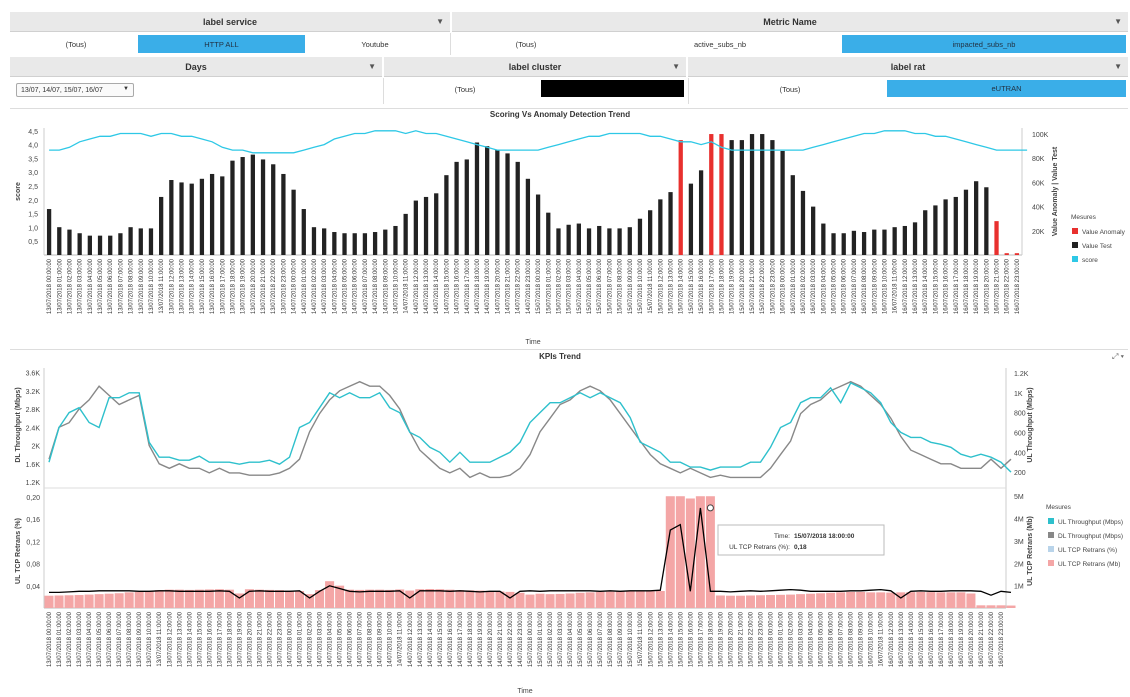 This screenshot has width=1130, height=697. Describe the element at coordinates (509, 286) in the screenshot. I see `x-tick-label: 14/07/2018 21:00:00` at that location.